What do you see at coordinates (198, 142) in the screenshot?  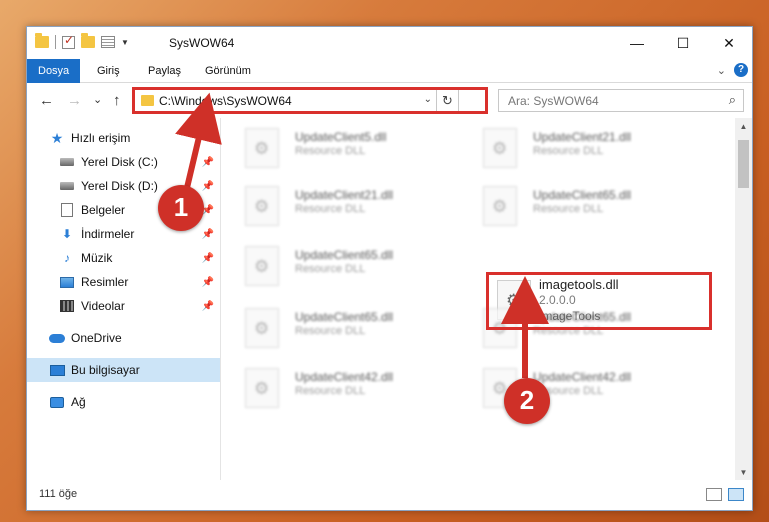 I see `arrow-to-address-bar` at bounding box center [198, 142].